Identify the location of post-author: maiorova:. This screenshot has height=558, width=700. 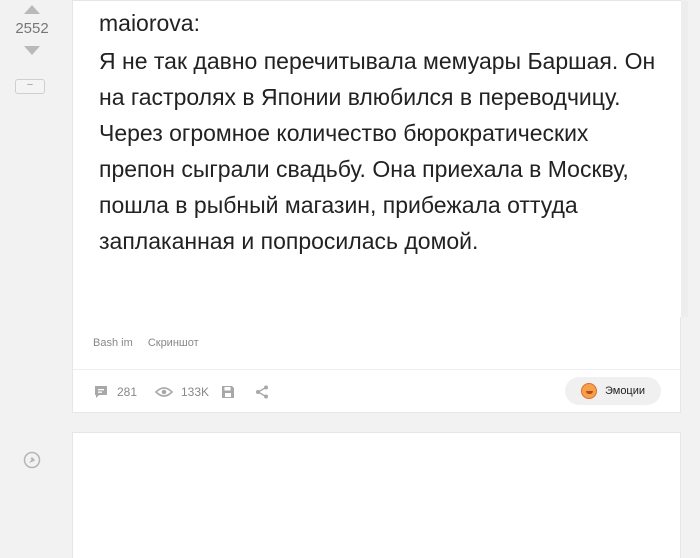
(149, 23).